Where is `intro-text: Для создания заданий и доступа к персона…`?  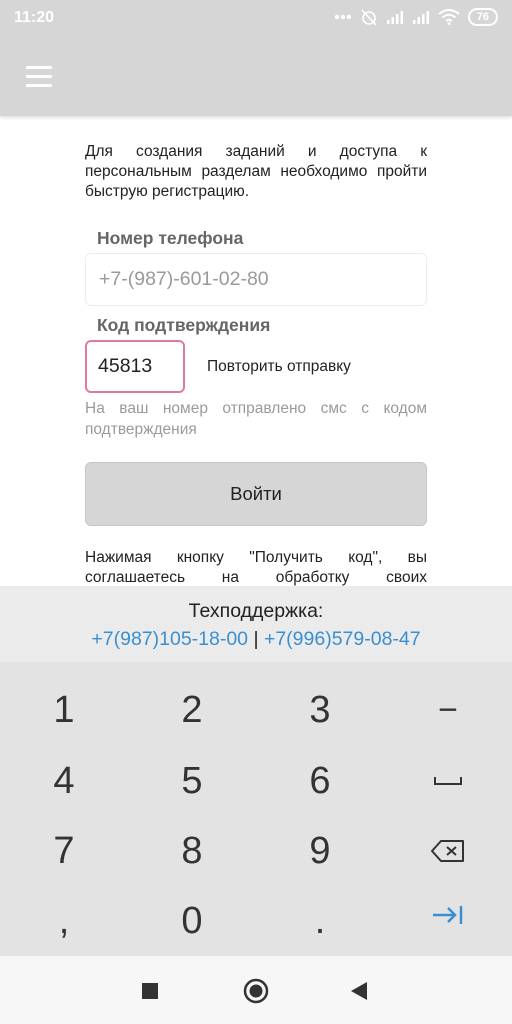 intro-text: Для создания заданий и доступа к персона… is located at coordinates (256, 171).